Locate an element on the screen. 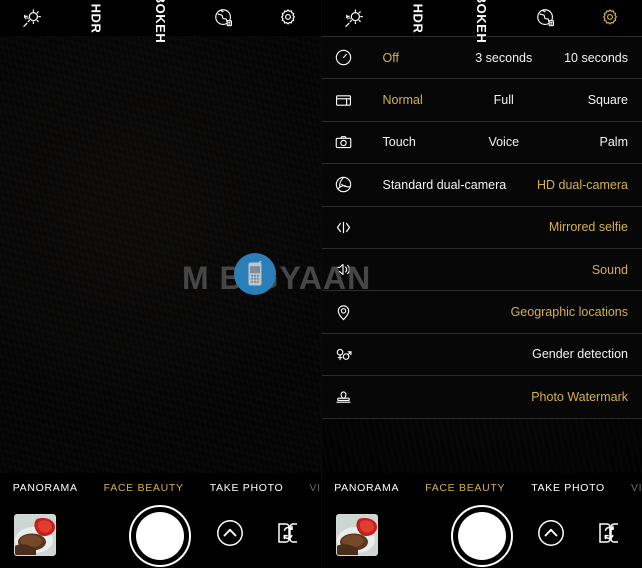  mode-selector-left: PANORAMA FACE BEAUTY TAKE PHOTO VI is located at coordinates (160, 488).